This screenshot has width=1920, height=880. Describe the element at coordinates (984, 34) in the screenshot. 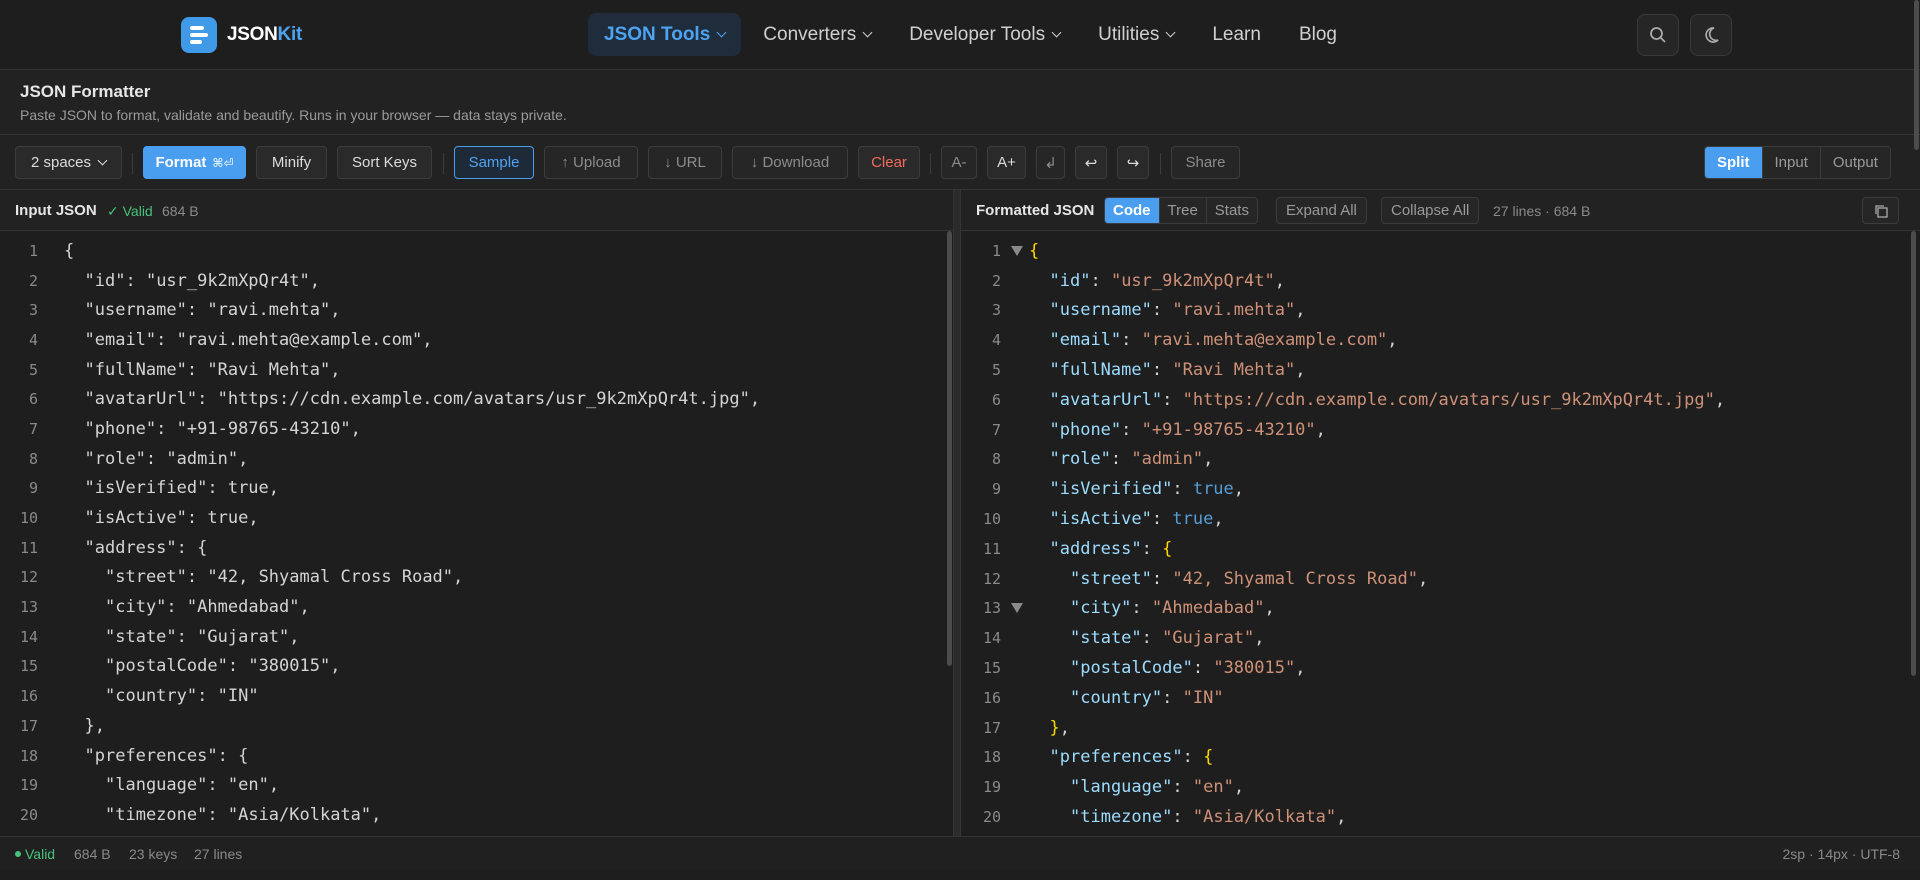

I see `nav-item-developer-tools: Developer Tools` at that location.